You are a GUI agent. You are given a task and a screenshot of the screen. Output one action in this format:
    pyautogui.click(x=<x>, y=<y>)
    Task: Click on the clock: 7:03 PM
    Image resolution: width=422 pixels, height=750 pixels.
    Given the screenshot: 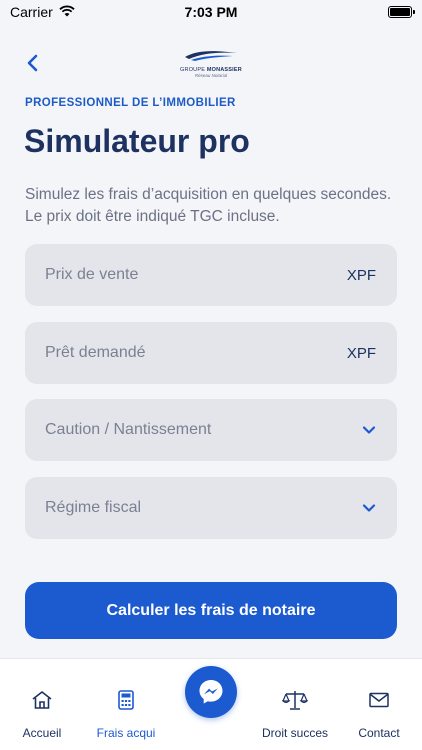 What is the action you would take?
    pyautogui.click(x=211, y=12)
    